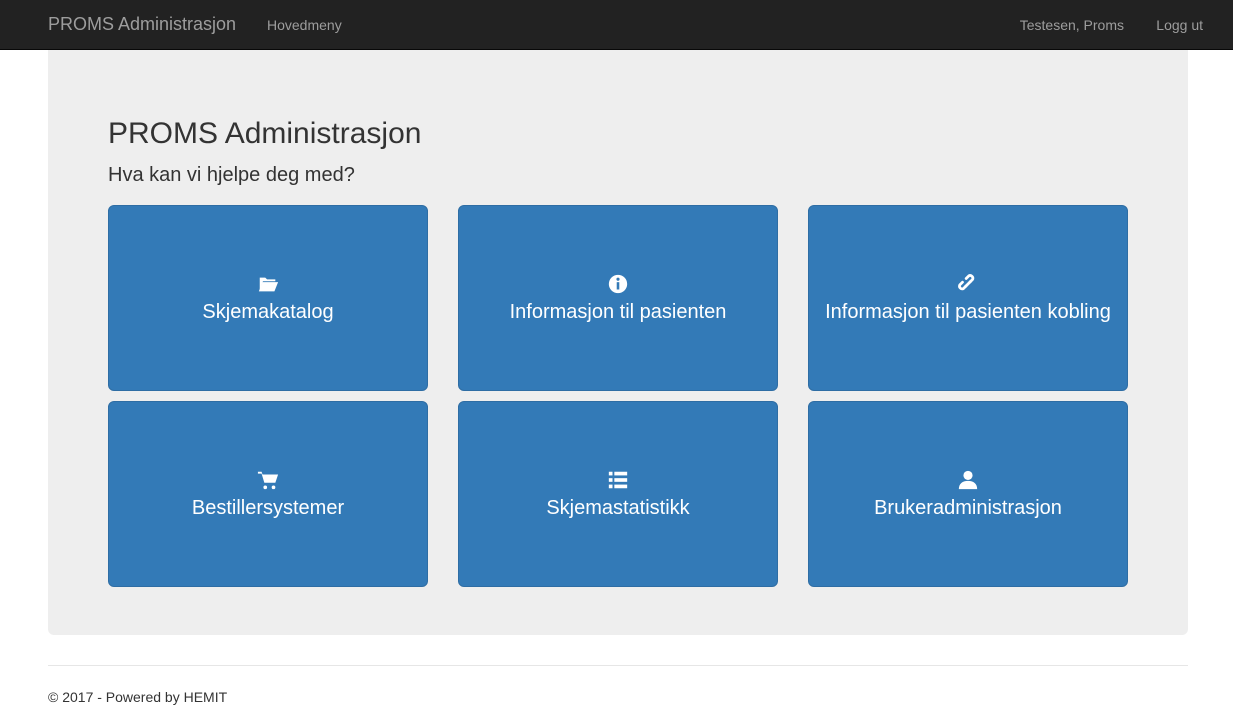  Describe the element at coordinates (618, 508) in the screenshot. I see `tile-label: Skjemastatistikk` at that location.